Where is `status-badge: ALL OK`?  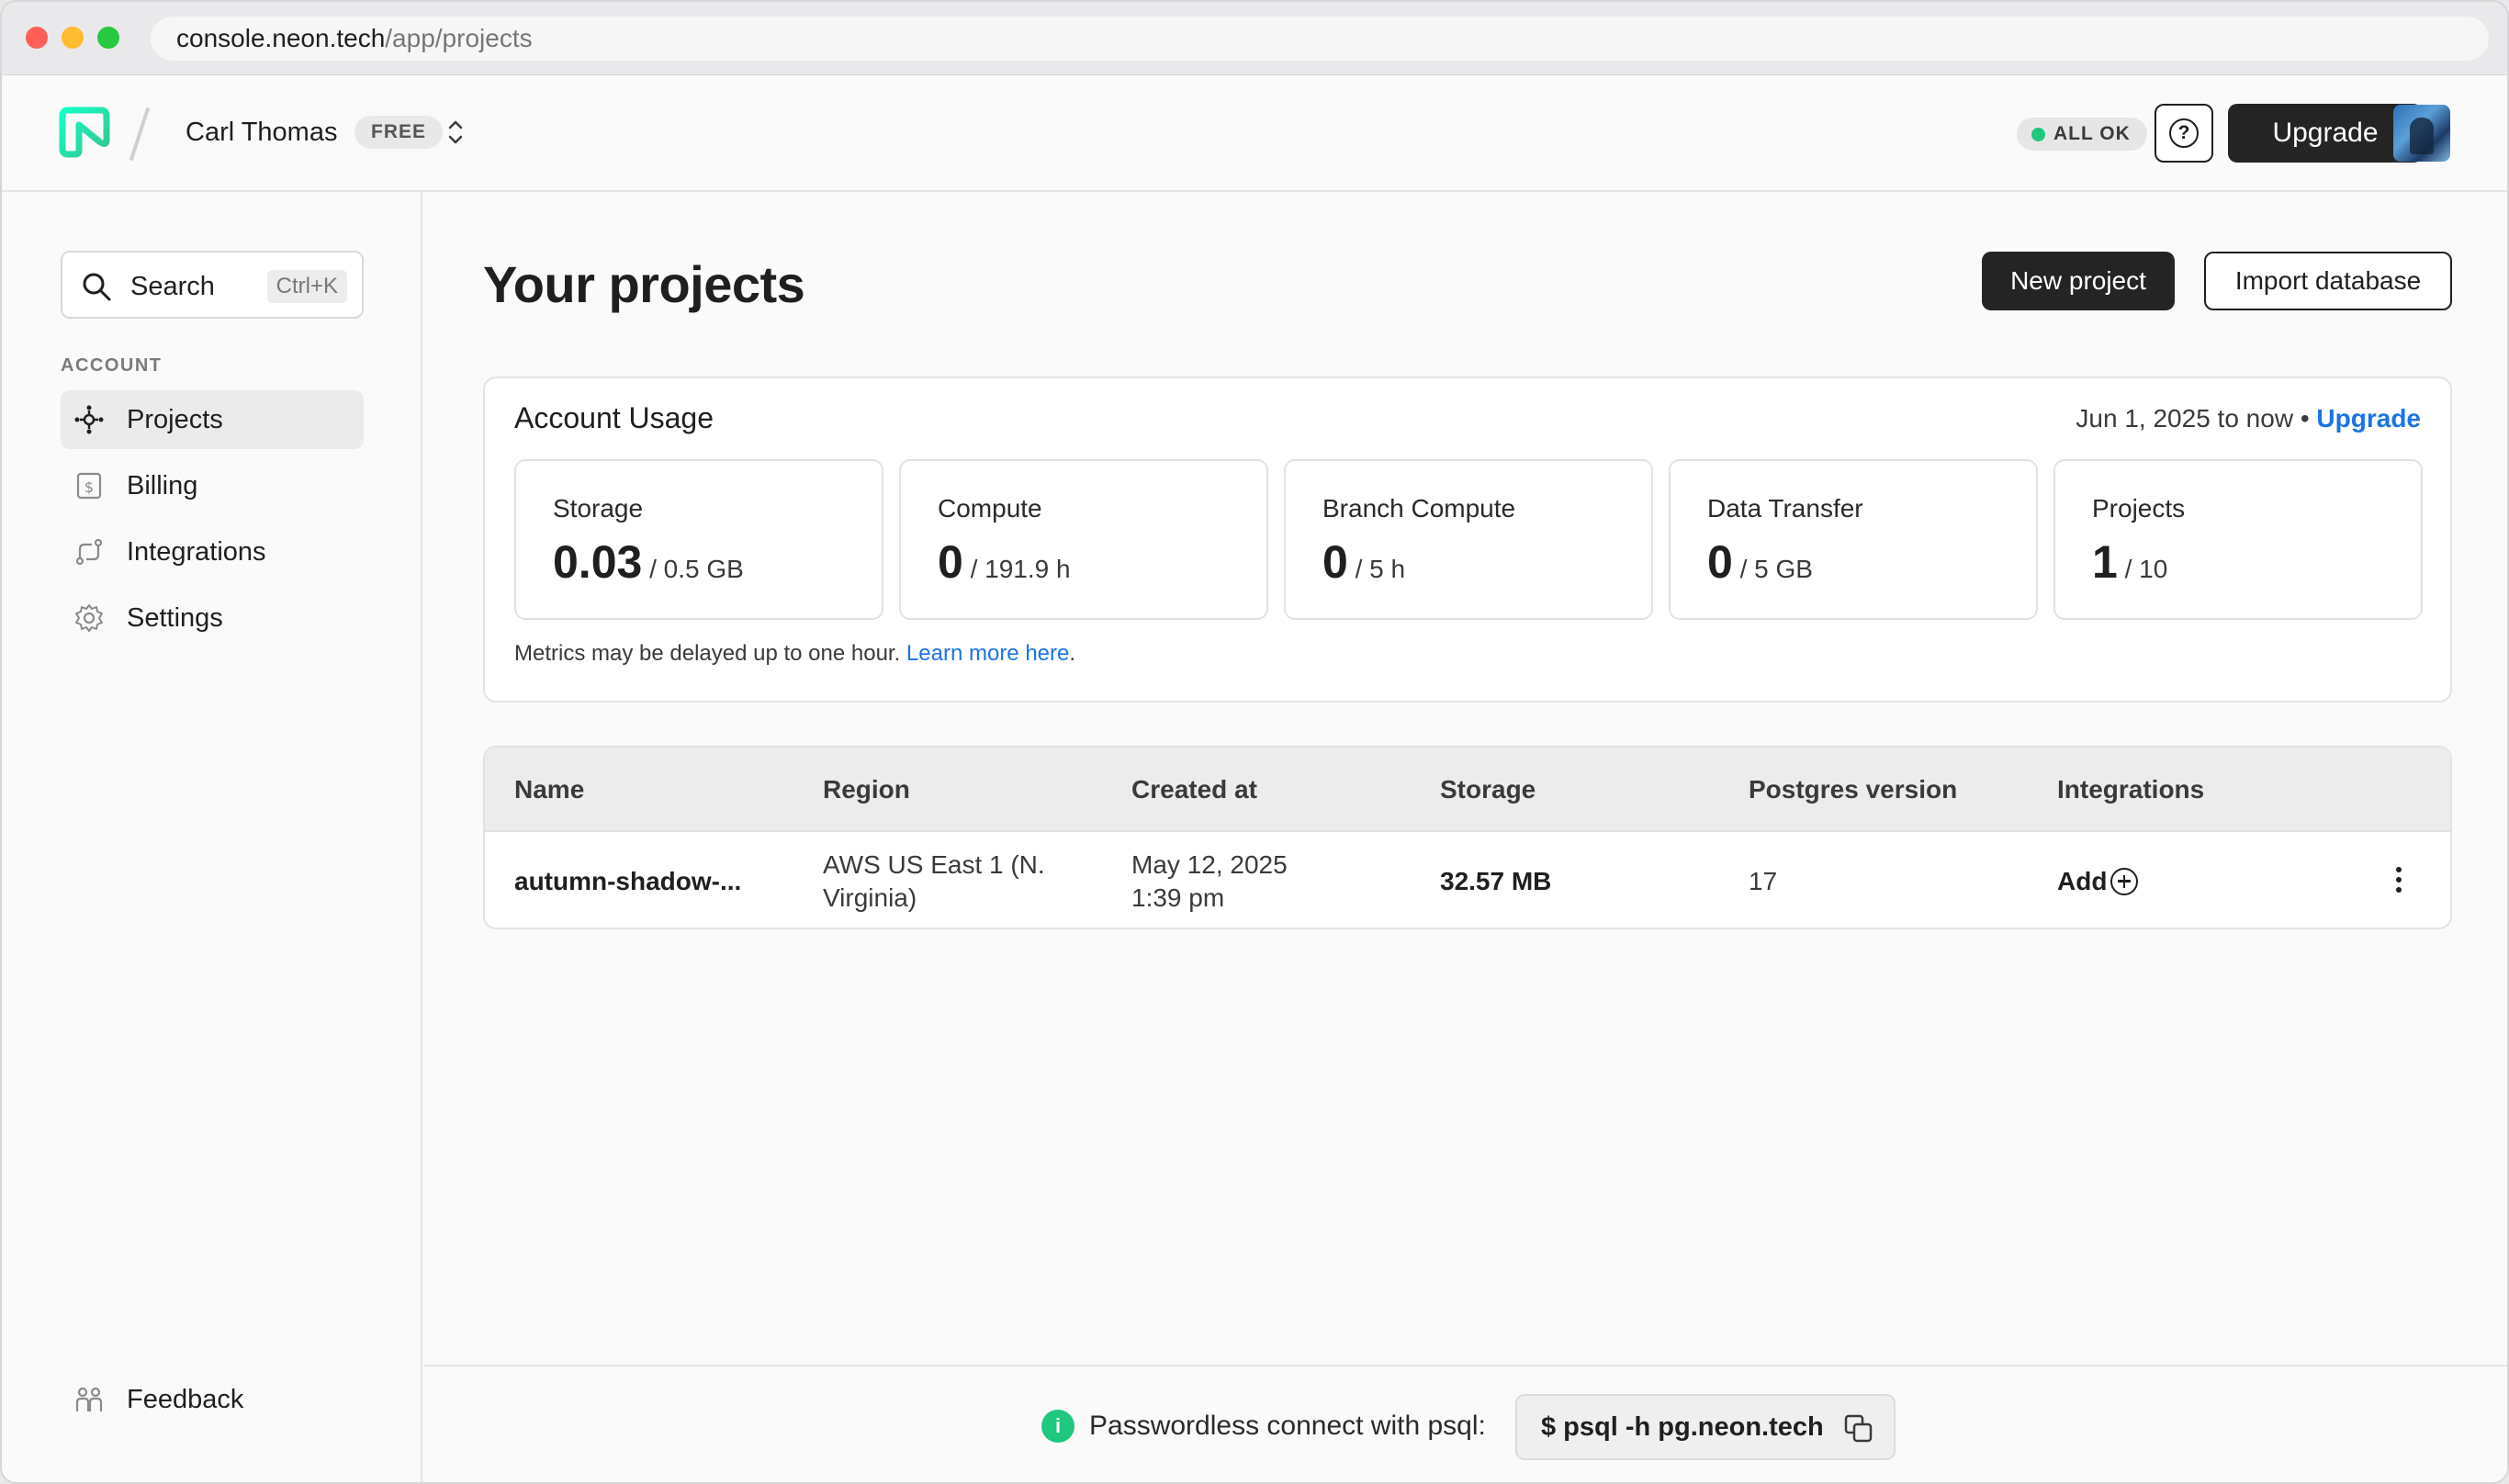 status-badge: ALL OK is located at coordinates (2082, 135).